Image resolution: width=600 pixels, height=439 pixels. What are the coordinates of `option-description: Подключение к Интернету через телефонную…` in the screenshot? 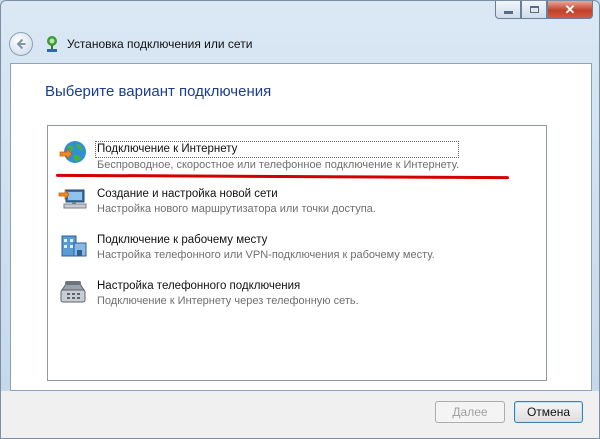 It's located at (228, 301).